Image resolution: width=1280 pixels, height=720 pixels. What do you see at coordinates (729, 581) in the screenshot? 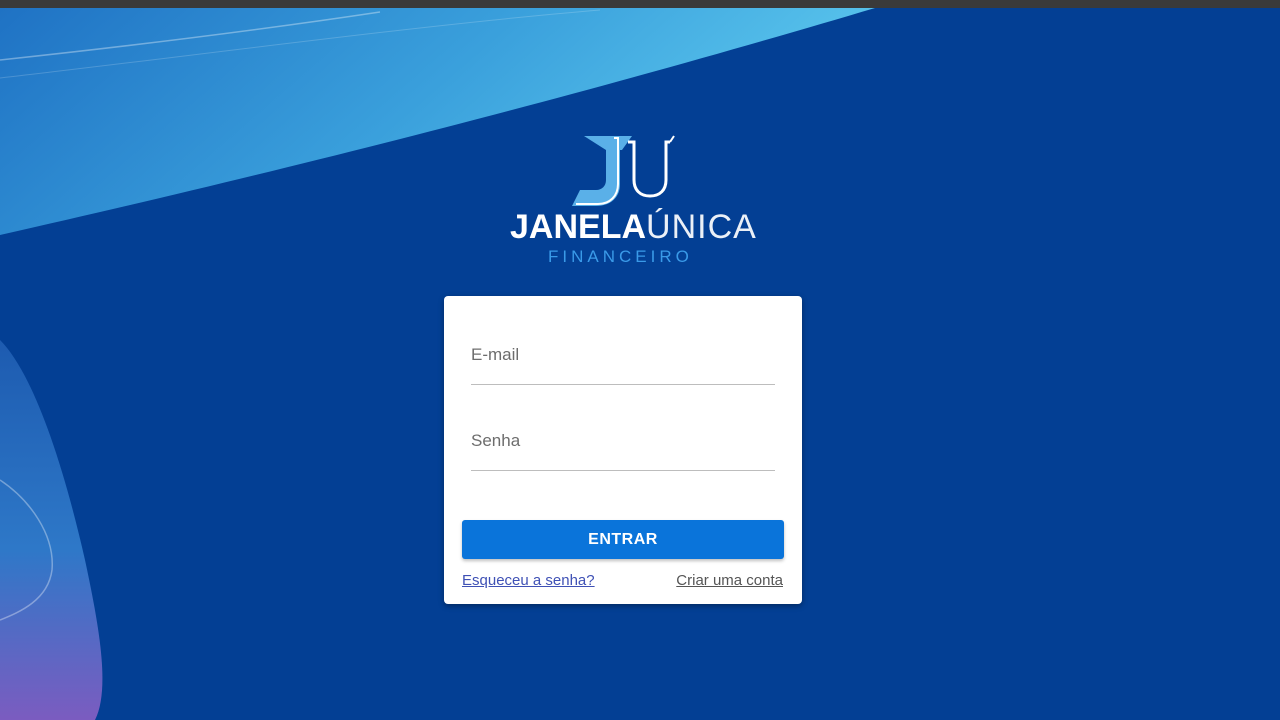
I see `create-account-link: Criar uma conta` at bounding box center [729, 581].